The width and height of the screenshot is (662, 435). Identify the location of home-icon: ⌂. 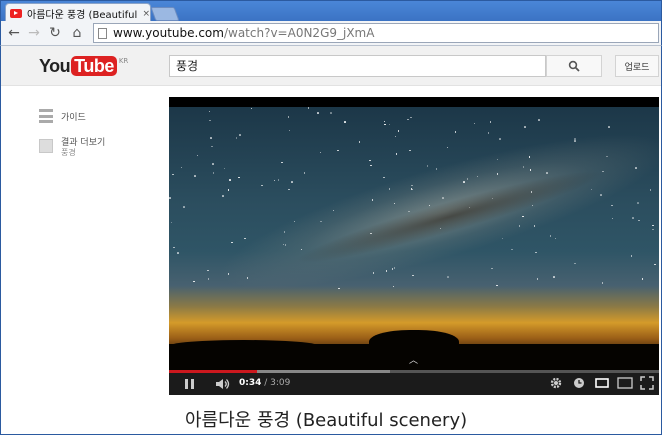
(77, 33).